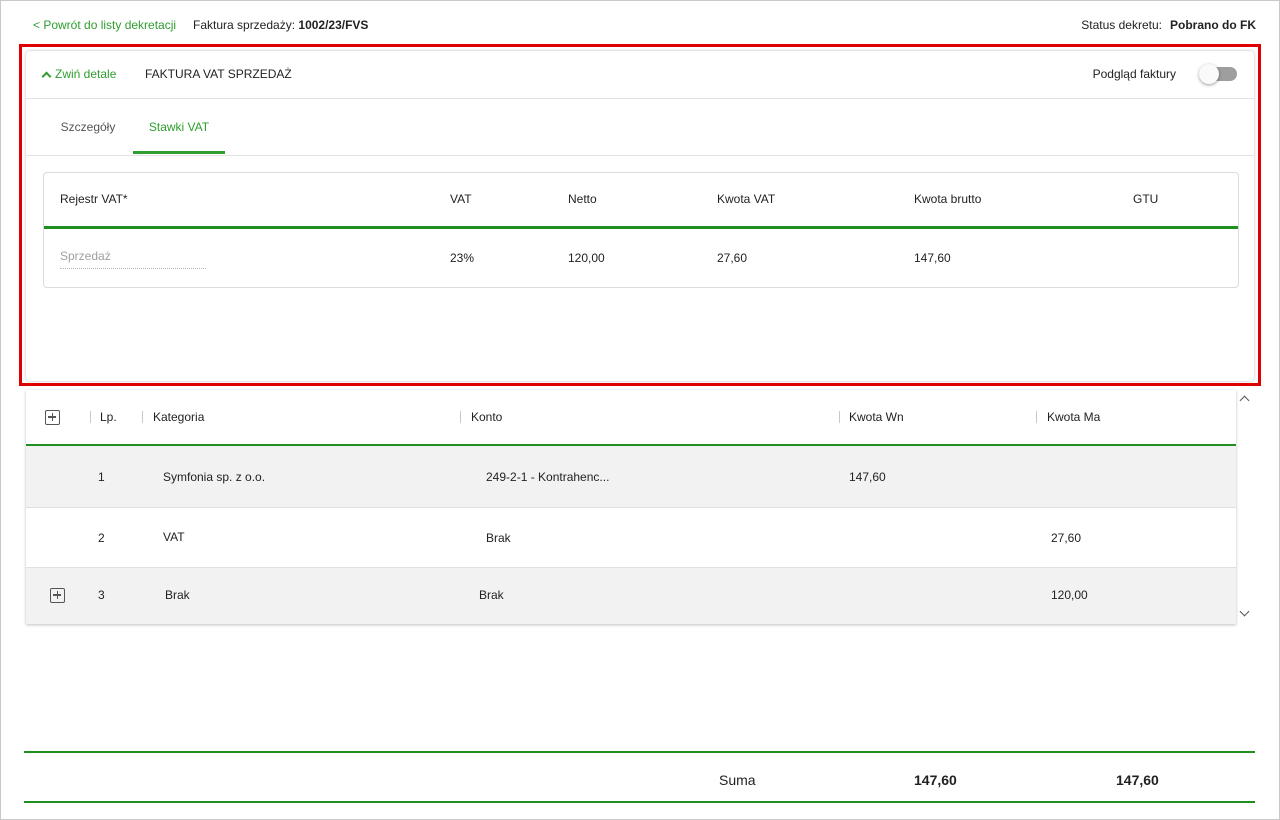  I want to click on sum-kwota-wn: 147,60, so click(935, 780).